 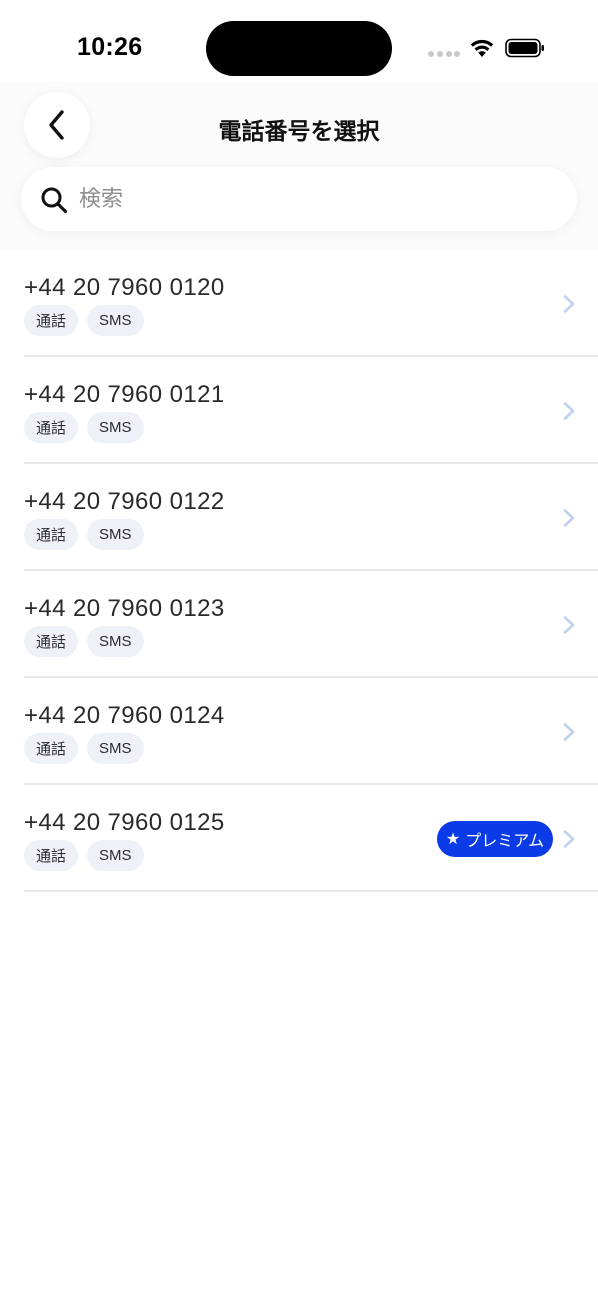 I want to click on wifi-icon, so click(x=482, y=48).